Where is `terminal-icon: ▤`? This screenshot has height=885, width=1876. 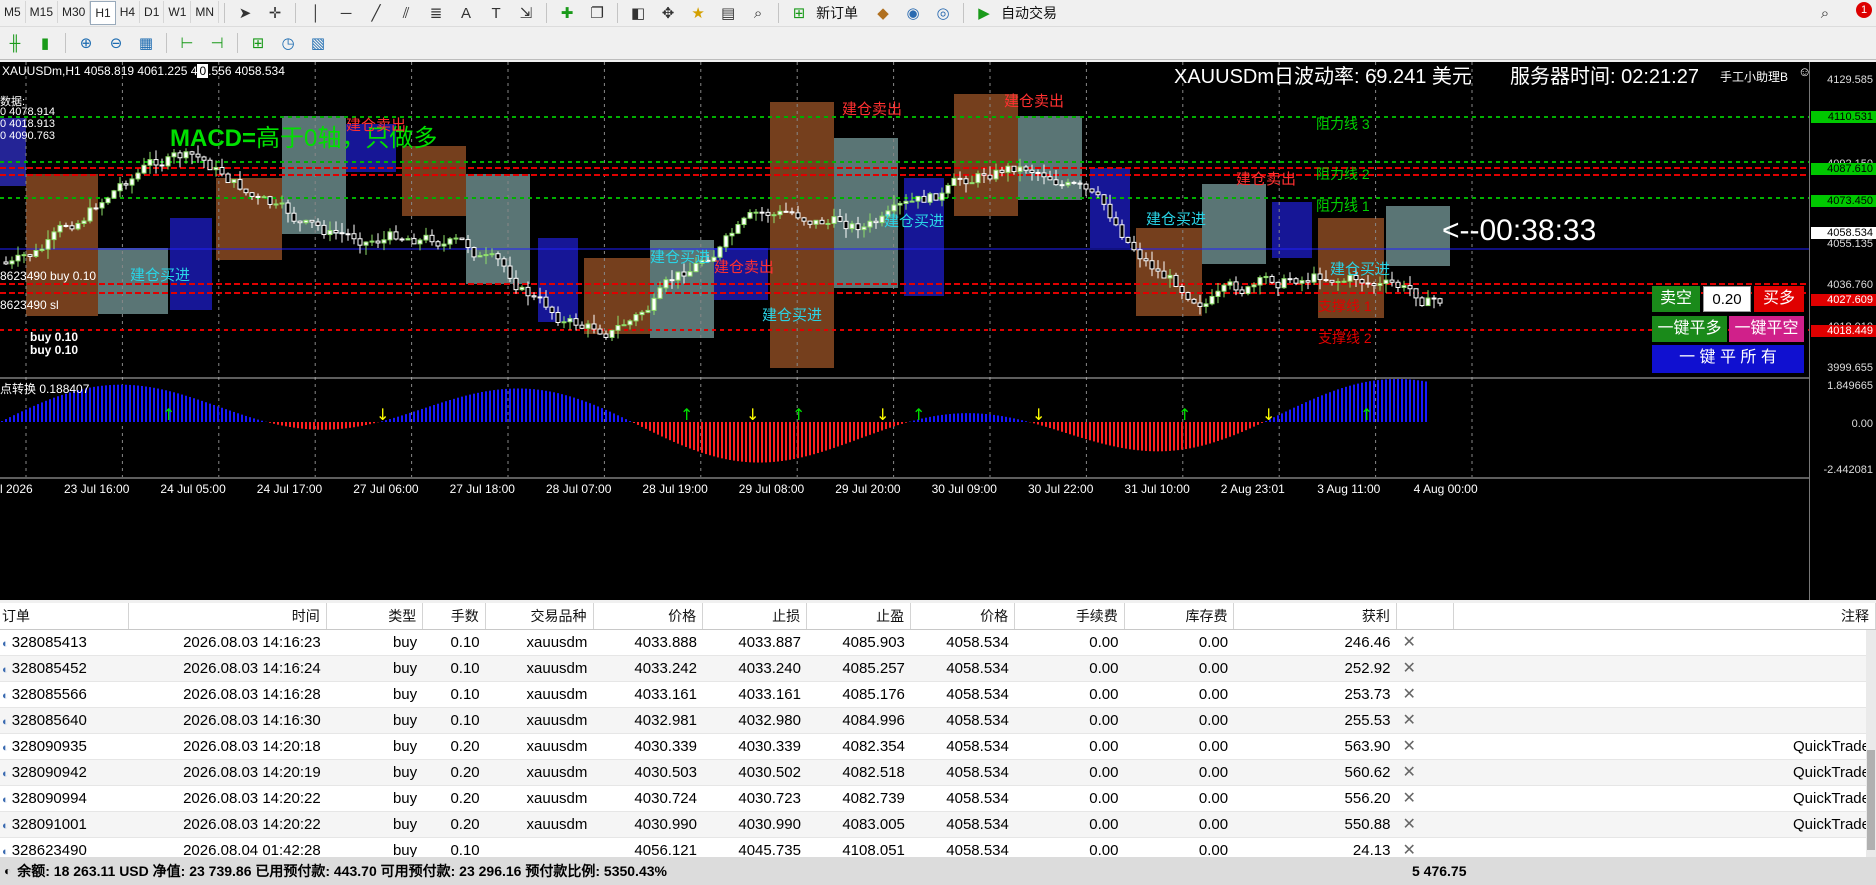
terminal-icon: ▤ is located at coordinates (728, 13).